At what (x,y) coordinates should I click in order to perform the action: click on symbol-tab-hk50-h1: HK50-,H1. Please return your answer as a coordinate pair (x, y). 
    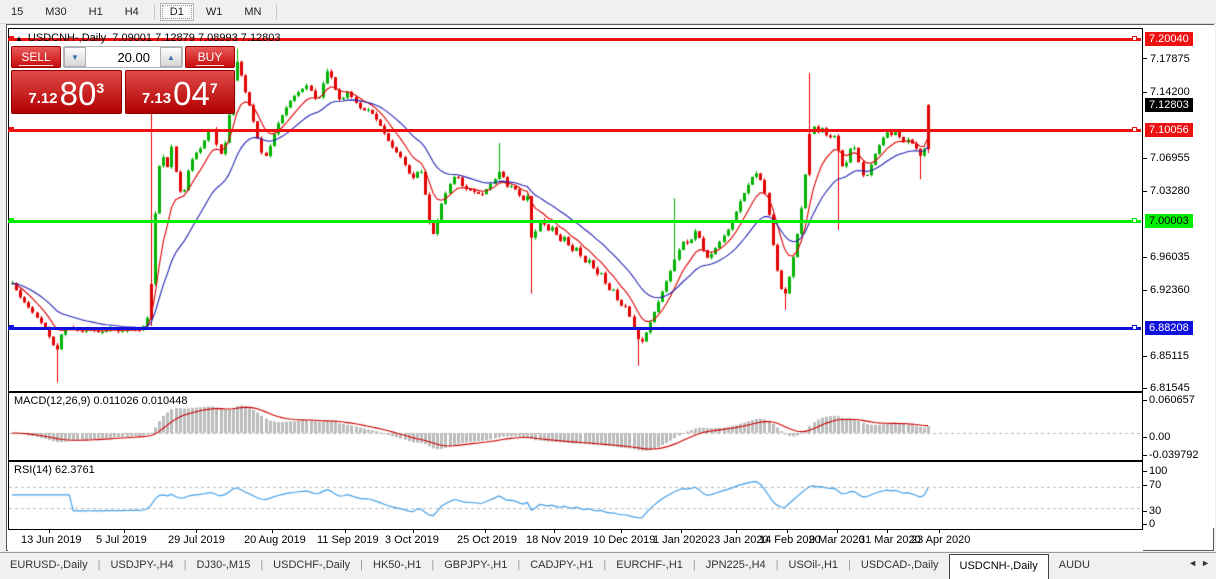
    Looking at the image, I should click on (397, 566).